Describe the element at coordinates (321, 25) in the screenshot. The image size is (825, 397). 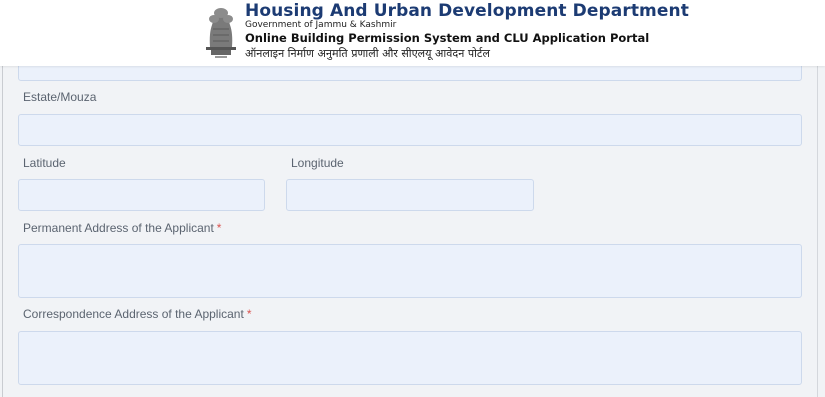
I see `government-subtitle: Government of Jammu & Kashmir` at that location.